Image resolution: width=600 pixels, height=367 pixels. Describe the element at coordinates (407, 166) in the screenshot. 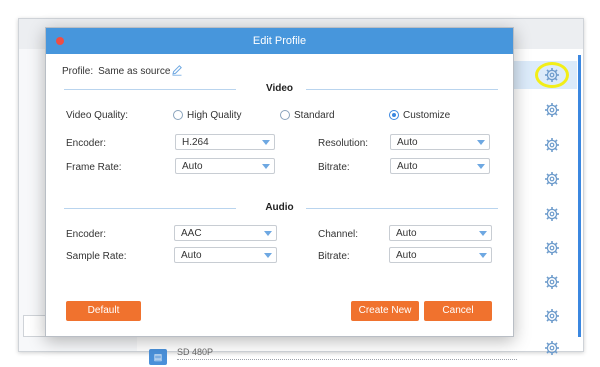

I see `video-bitrate-value: Auto` at that location.